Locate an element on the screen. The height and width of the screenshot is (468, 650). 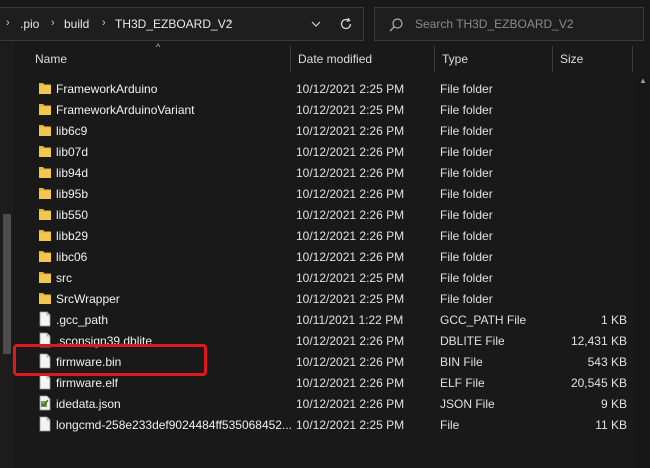
search-placeholder: Search TH3D_EZBOARD_V2 is located at coordinates (494, 24).